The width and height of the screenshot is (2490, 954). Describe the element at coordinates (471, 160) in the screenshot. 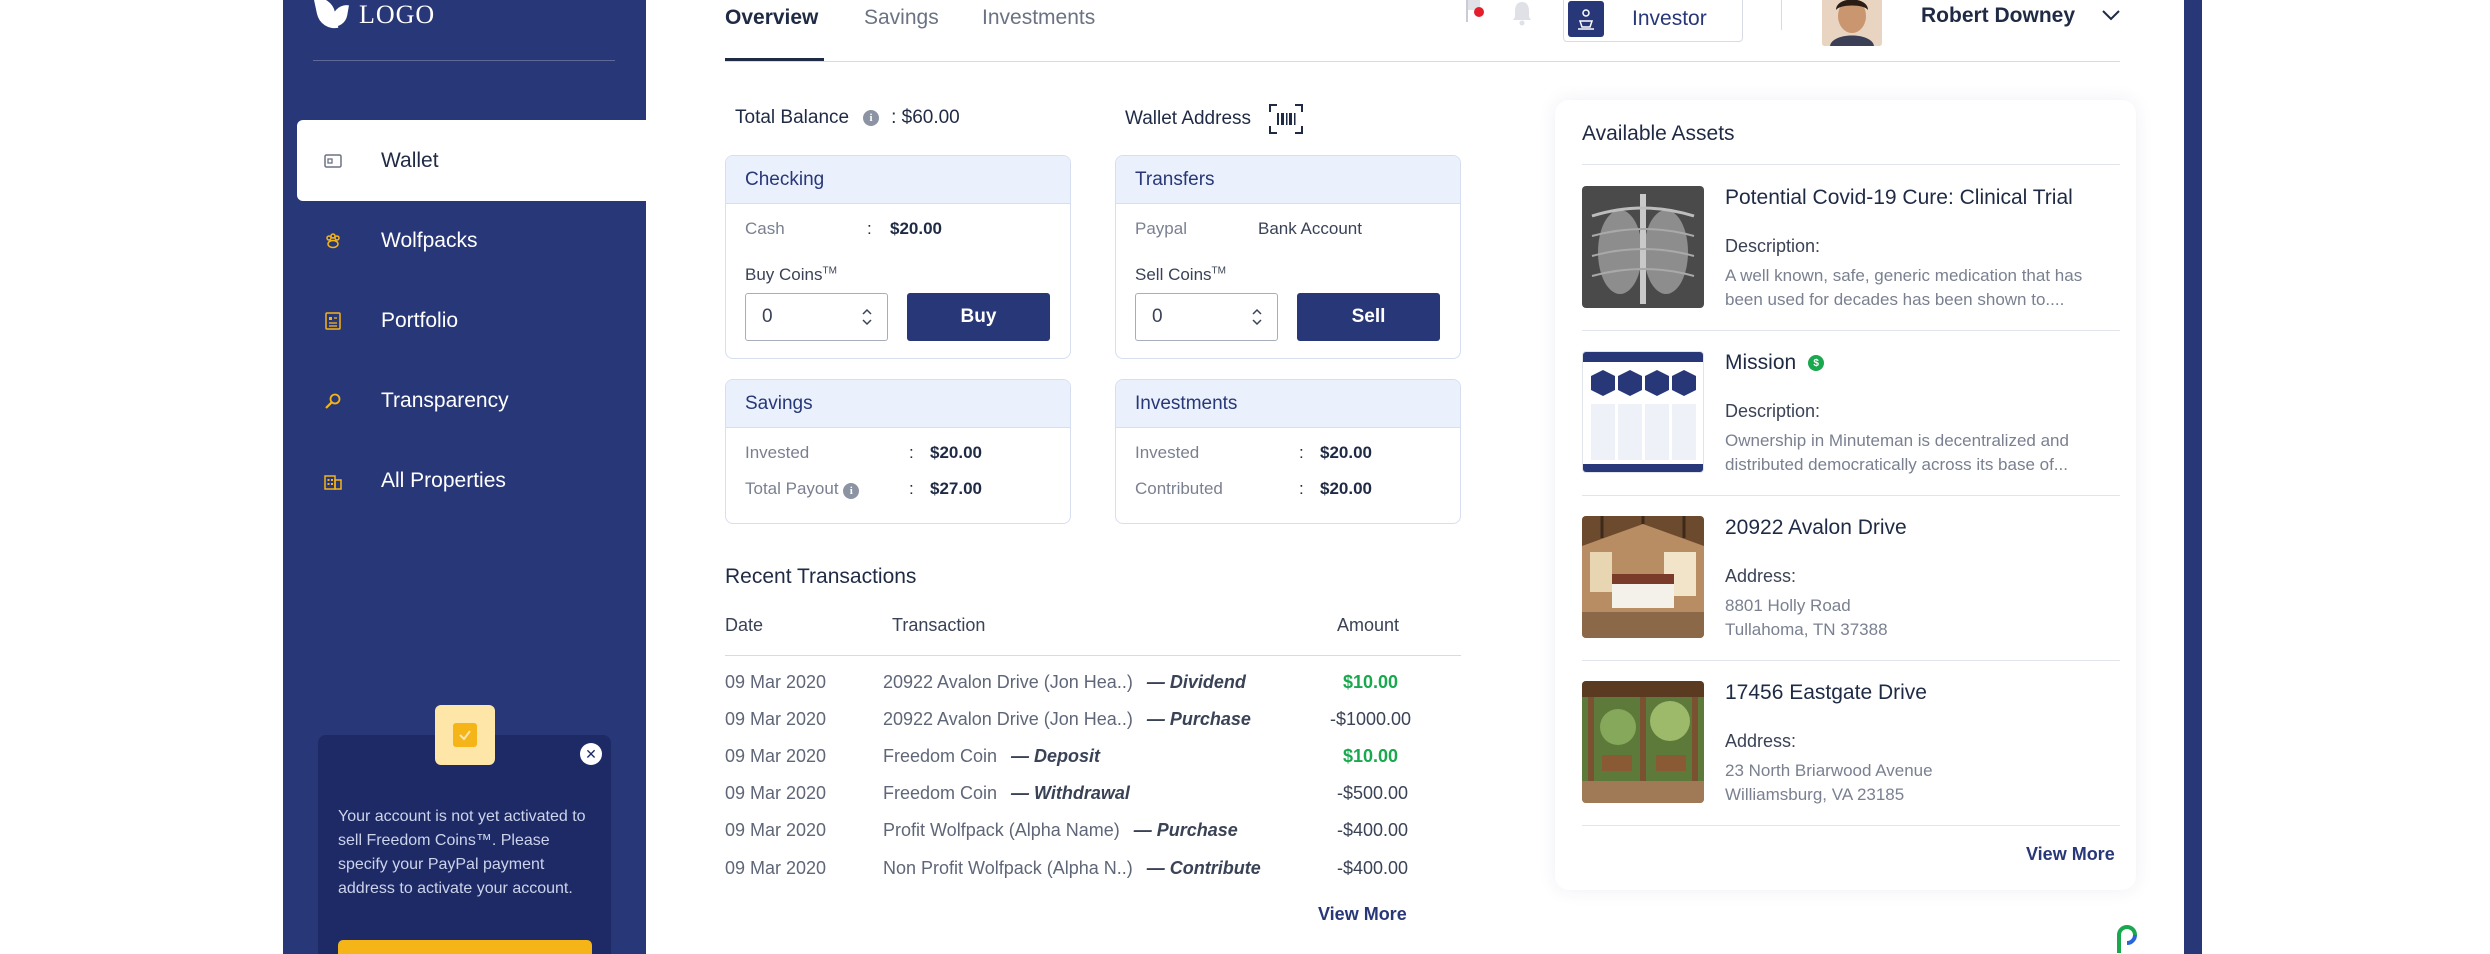

I see `sidebar-item-wallet: Wallet` at that location.